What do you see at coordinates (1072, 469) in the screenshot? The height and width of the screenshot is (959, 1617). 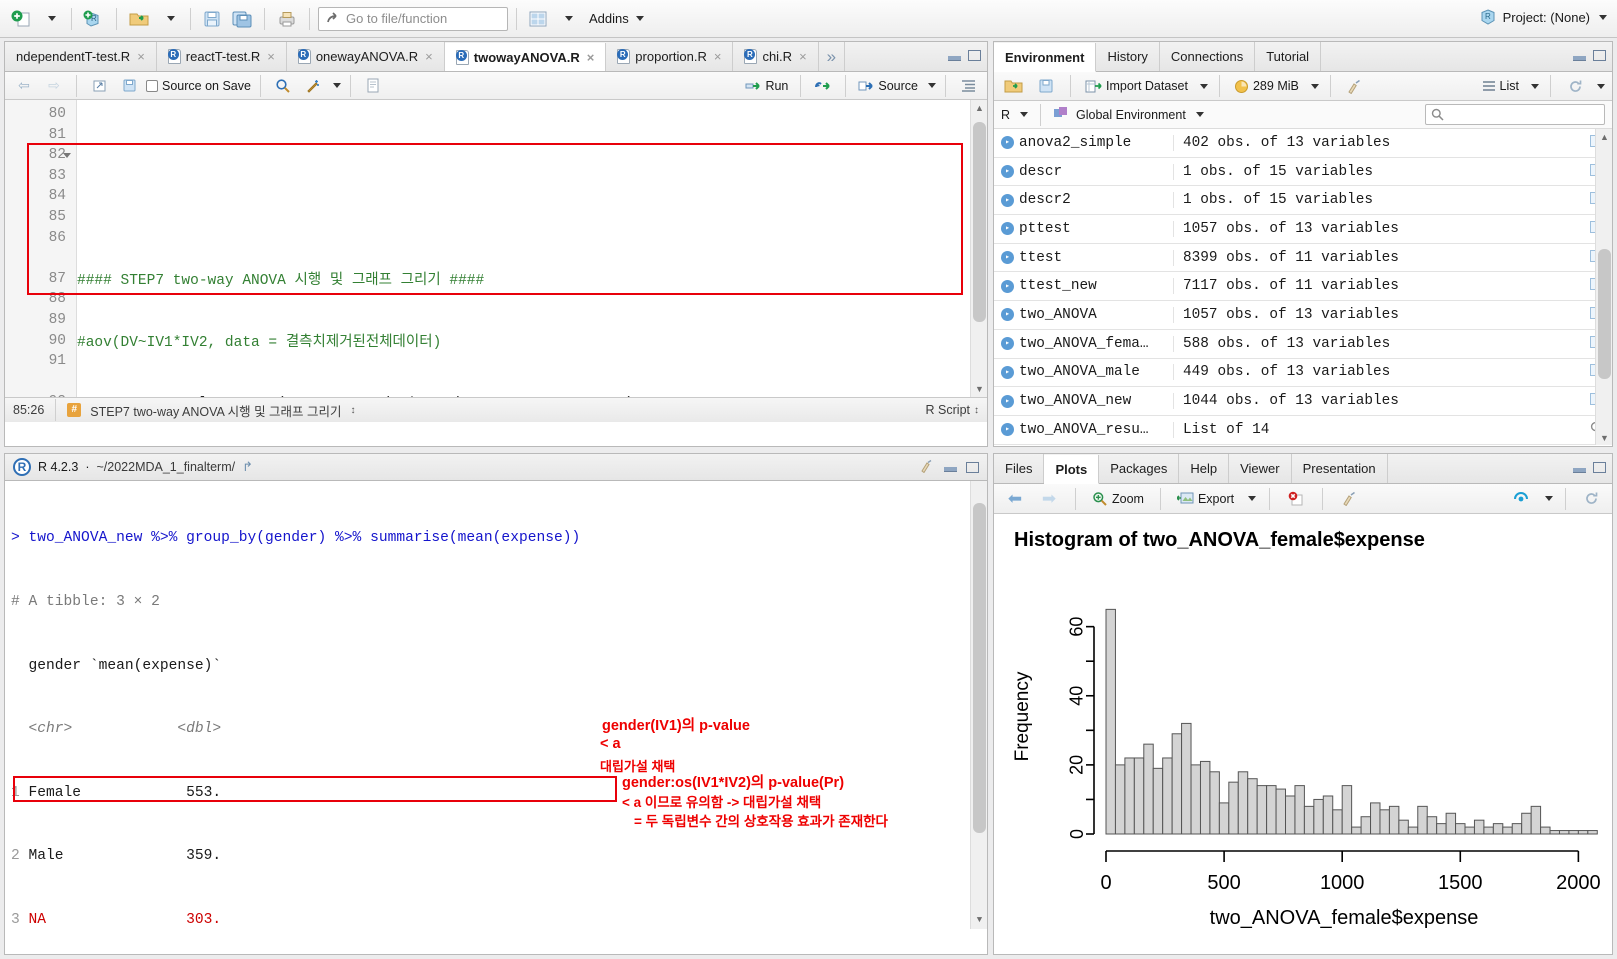 I see `tab-plots: Plots` at bounding box center [1072, 469].